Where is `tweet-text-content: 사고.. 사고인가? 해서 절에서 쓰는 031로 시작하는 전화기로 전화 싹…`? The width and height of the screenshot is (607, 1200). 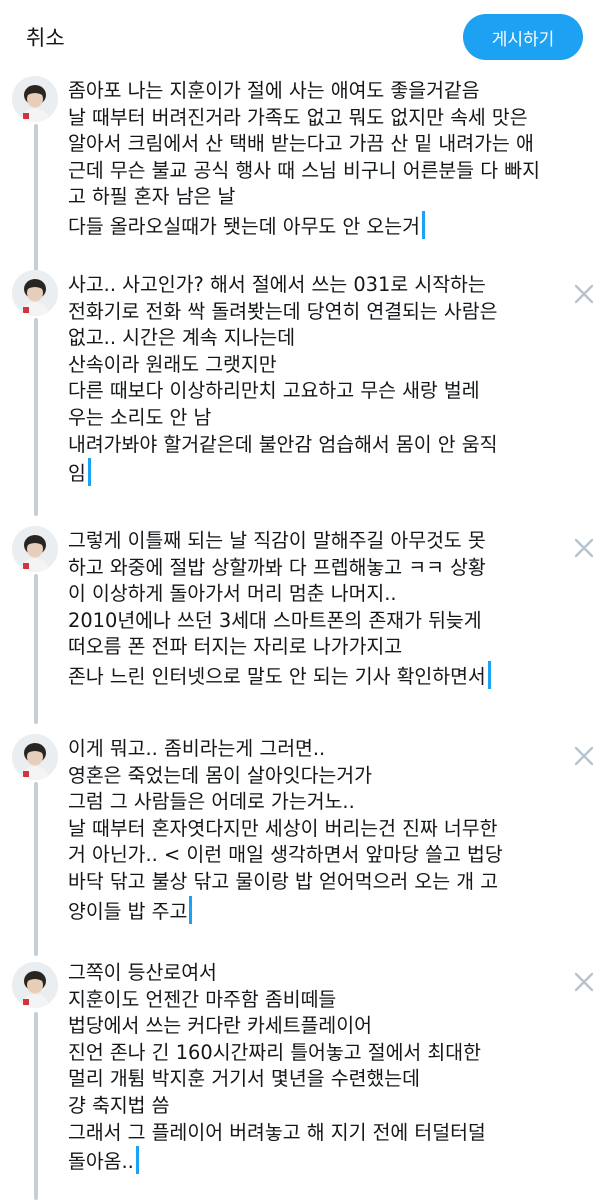 tweet-text-content: 사고.. 사고인가? 해서 절에서 쓰는 031로 시작하는 전화기로 전화 싹… is located at coordinates (283, 379).